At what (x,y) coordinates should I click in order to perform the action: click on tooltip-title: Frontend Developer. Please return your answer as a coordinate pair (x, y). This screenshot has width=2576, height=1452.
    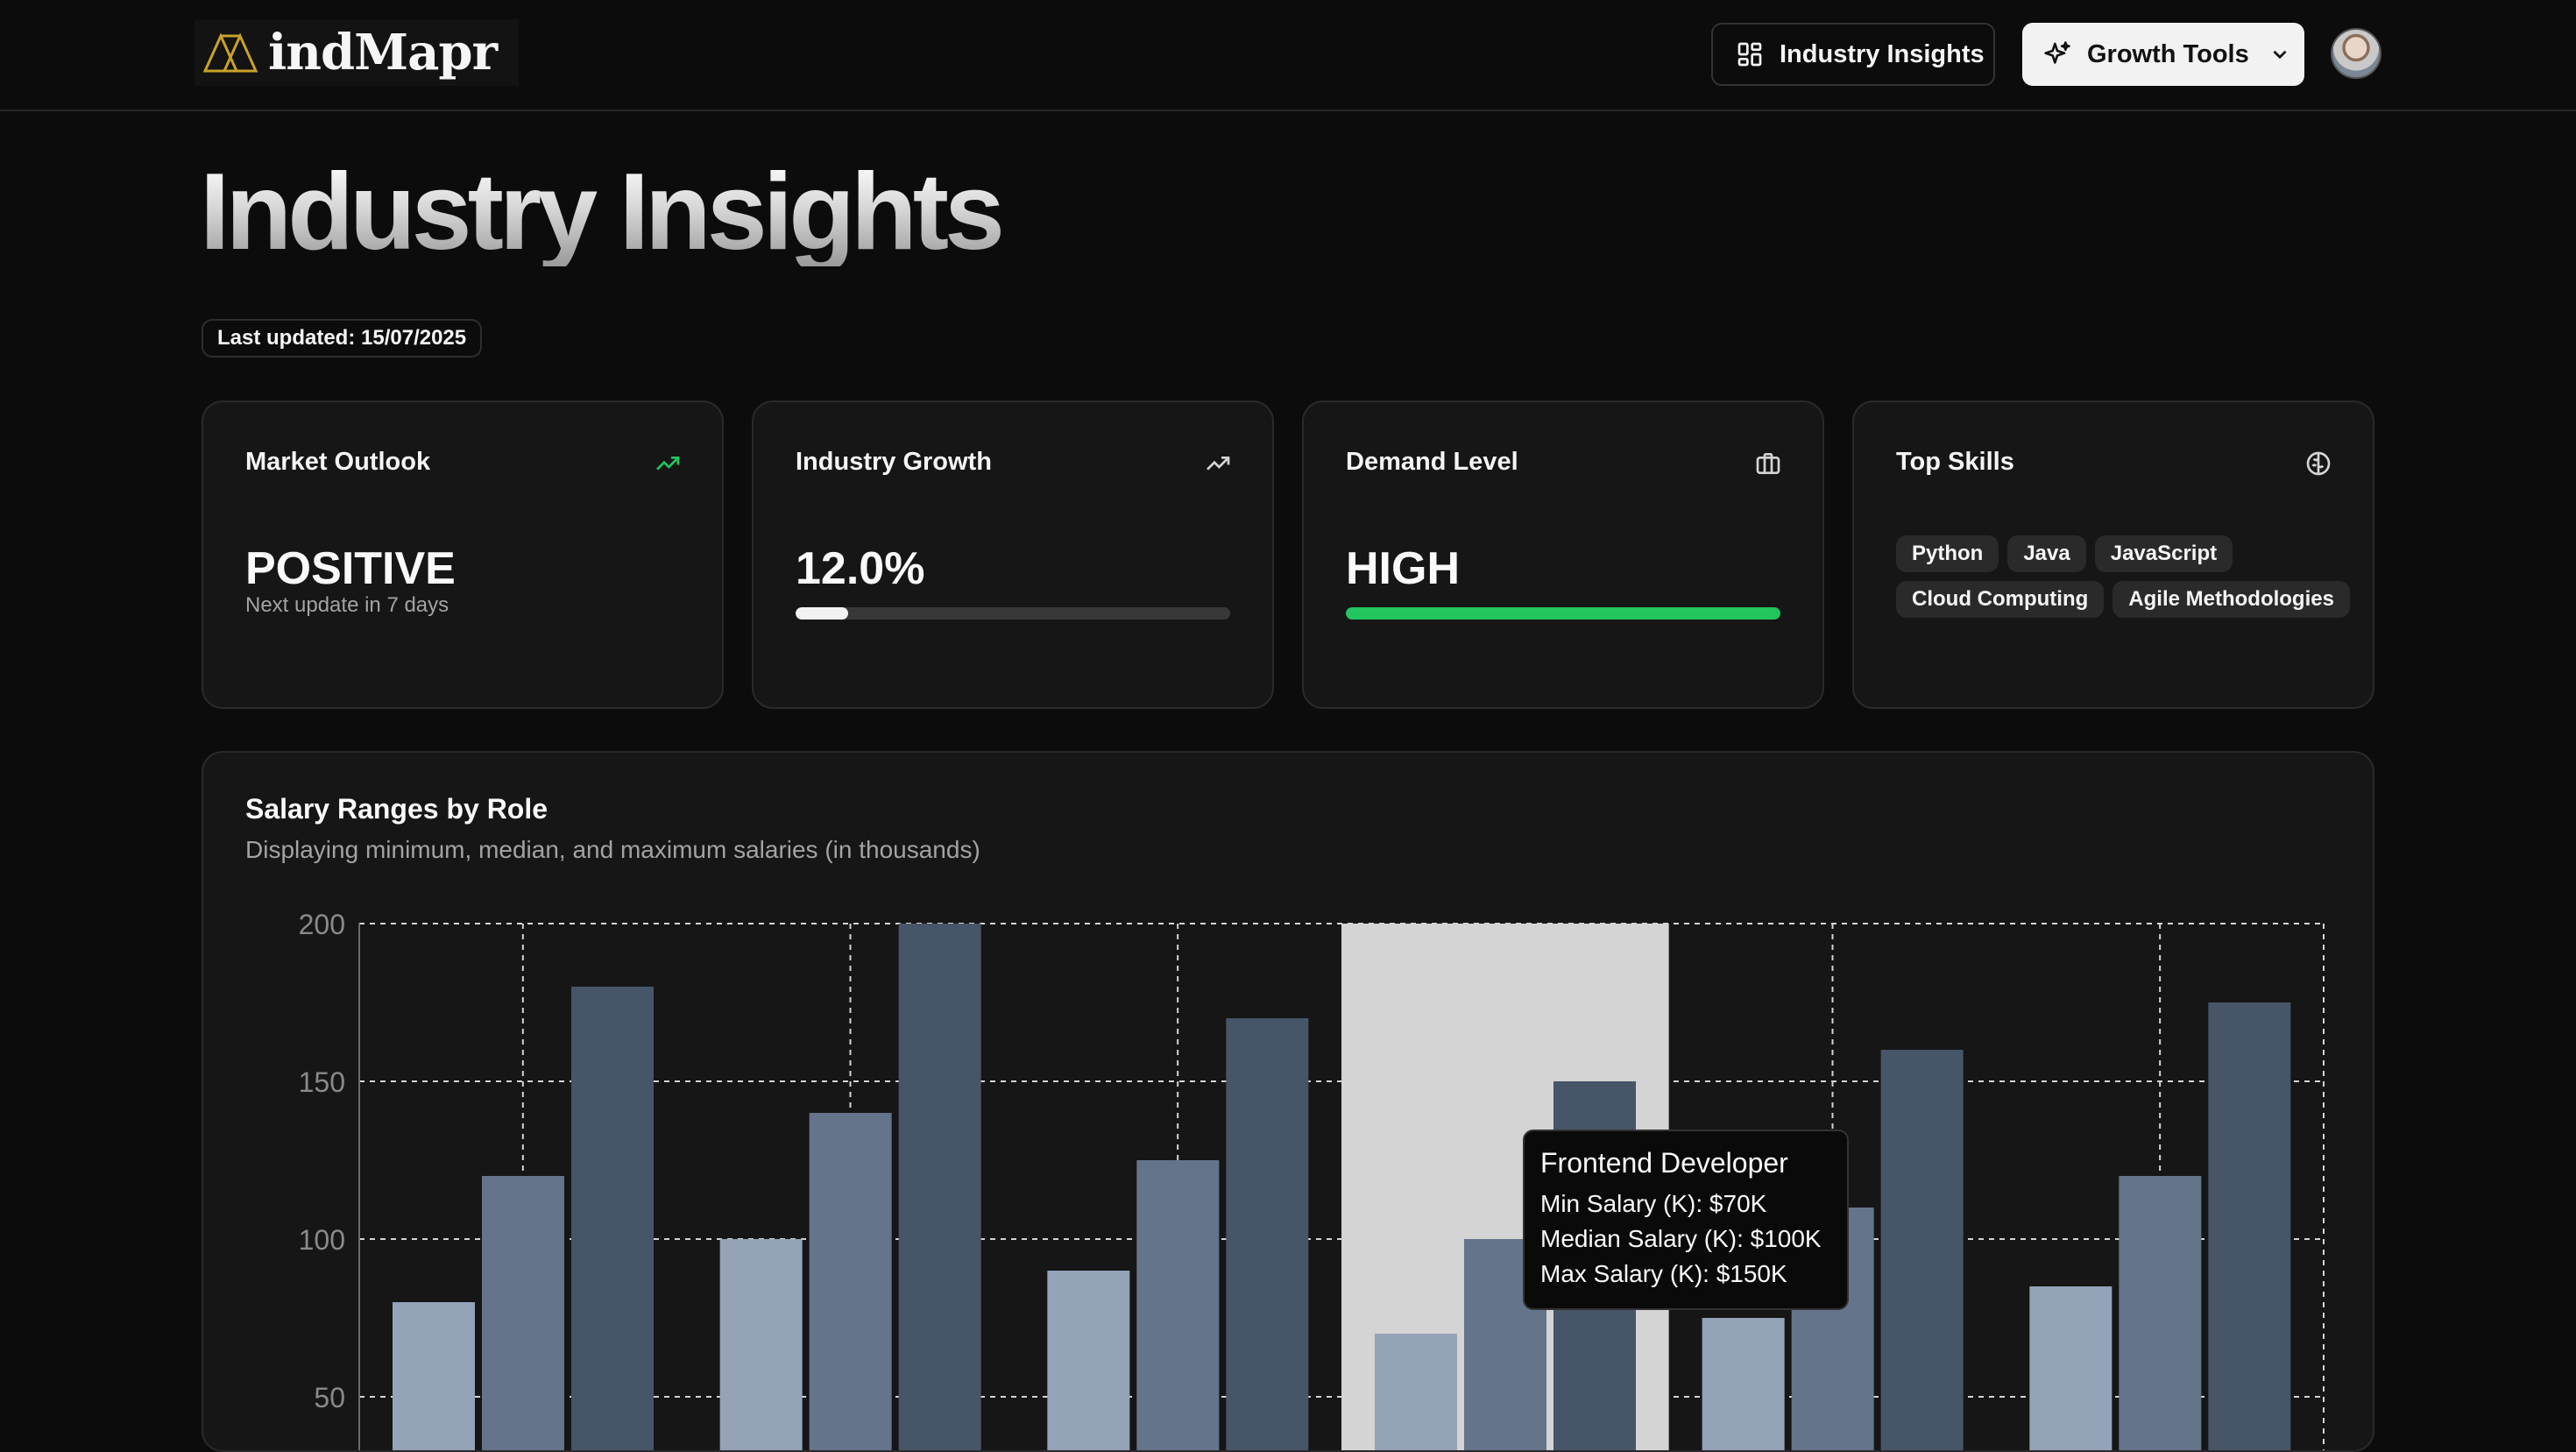
    Looking at the image, I should click on (1664, 1163).